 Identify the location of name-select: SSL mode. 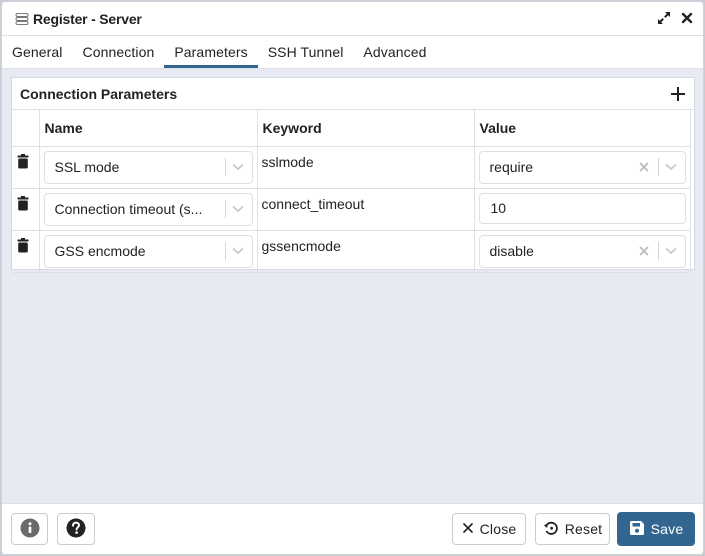
(148, 167).